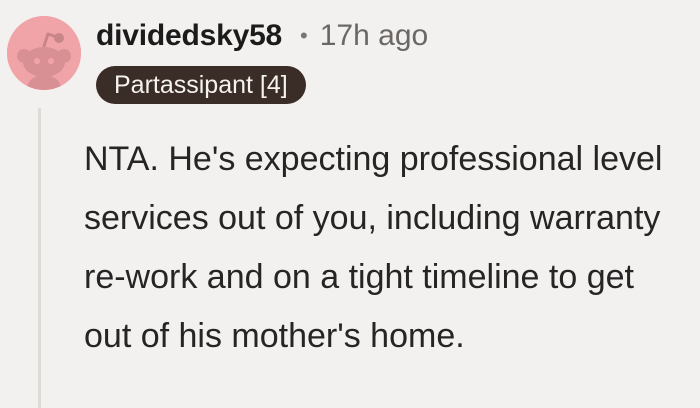 The width and height of the screenshot is (700, 408). What do you see at coordinates (189, 36) in the screenshot?
I see `username-link: dividedsky58` at bounding box center [189, 36].